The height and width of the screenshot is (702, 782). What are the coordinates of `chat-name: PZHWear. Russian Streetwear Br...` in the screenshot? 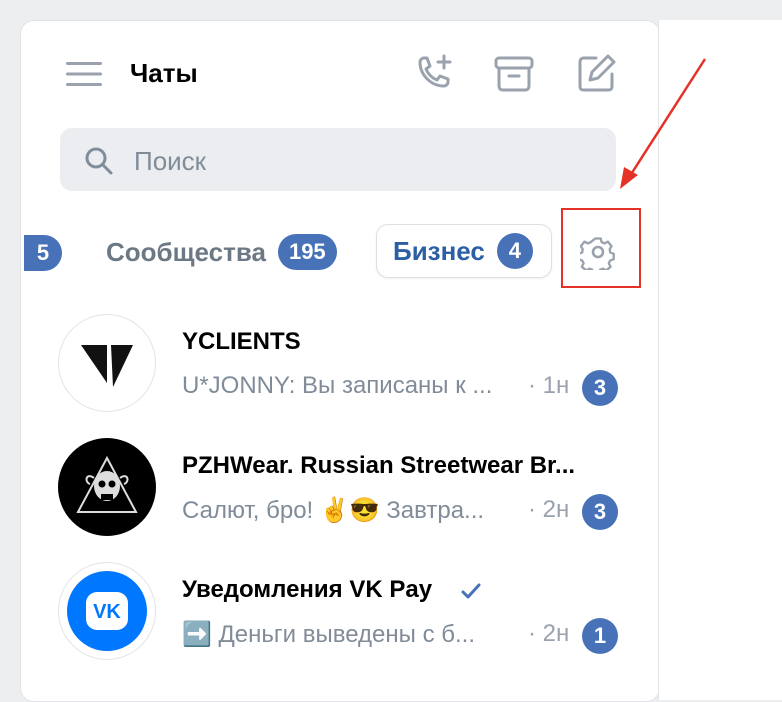 It's located at (379, 465).